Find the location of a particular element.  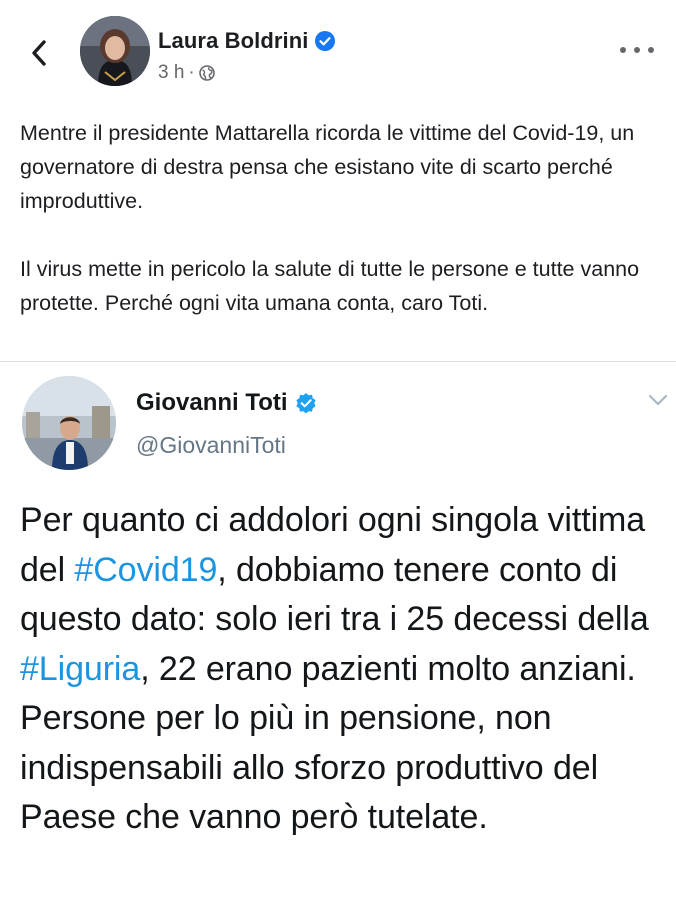

author-row: Laura Boldrini is located at coordinates (246, 41).